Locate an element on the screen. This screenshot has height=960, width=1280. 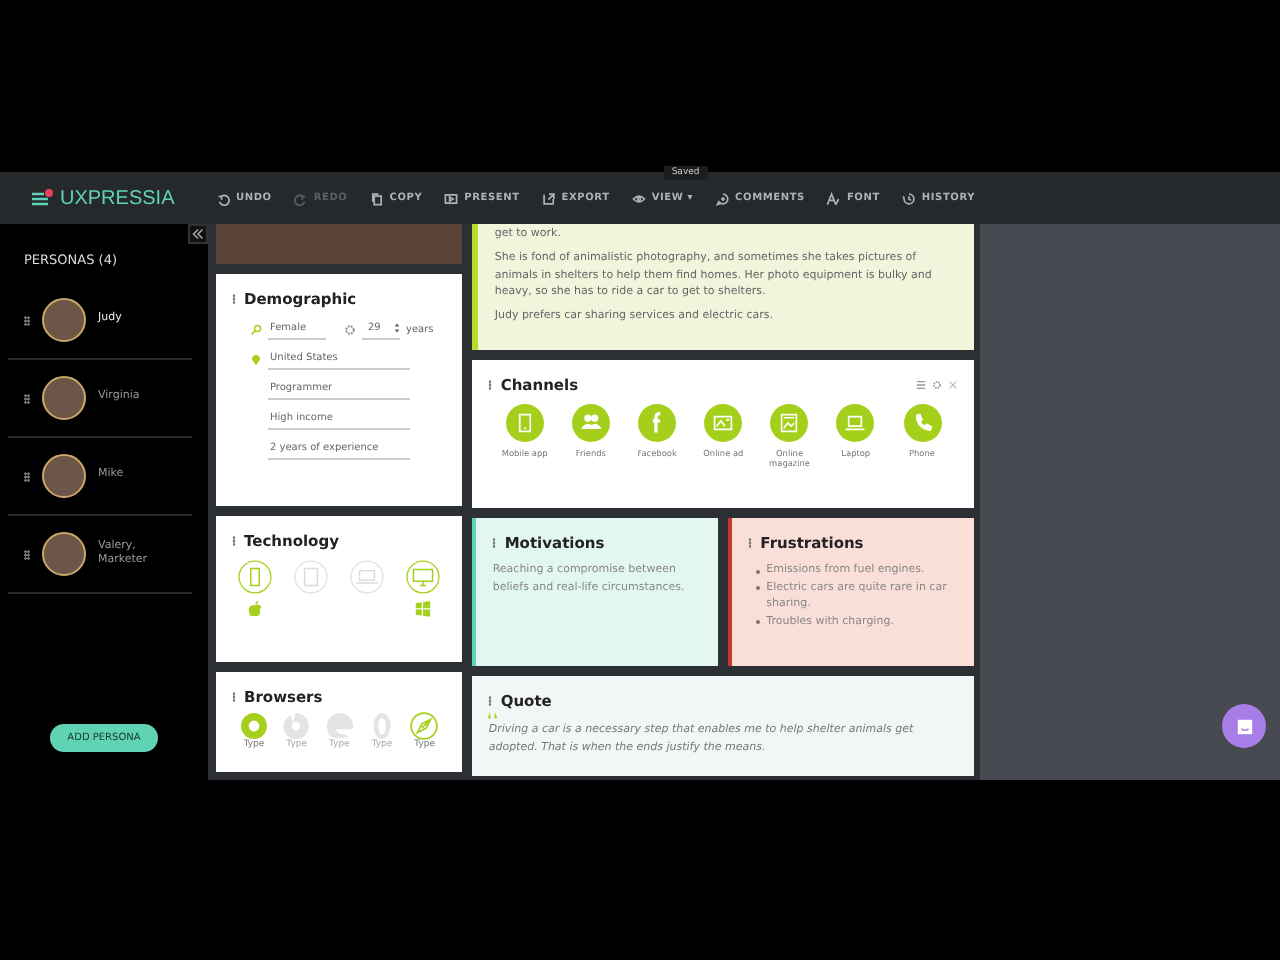
laptop-channel-icon is located at coordinates (855, 423).